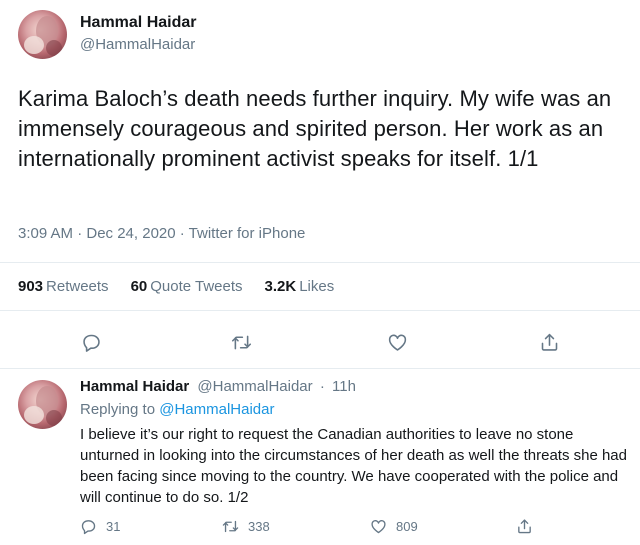 This screenshot has width=640, height=545. Describe the element at coordinates (42, 34) in the screenshot. I see `author-avatar` at that location.